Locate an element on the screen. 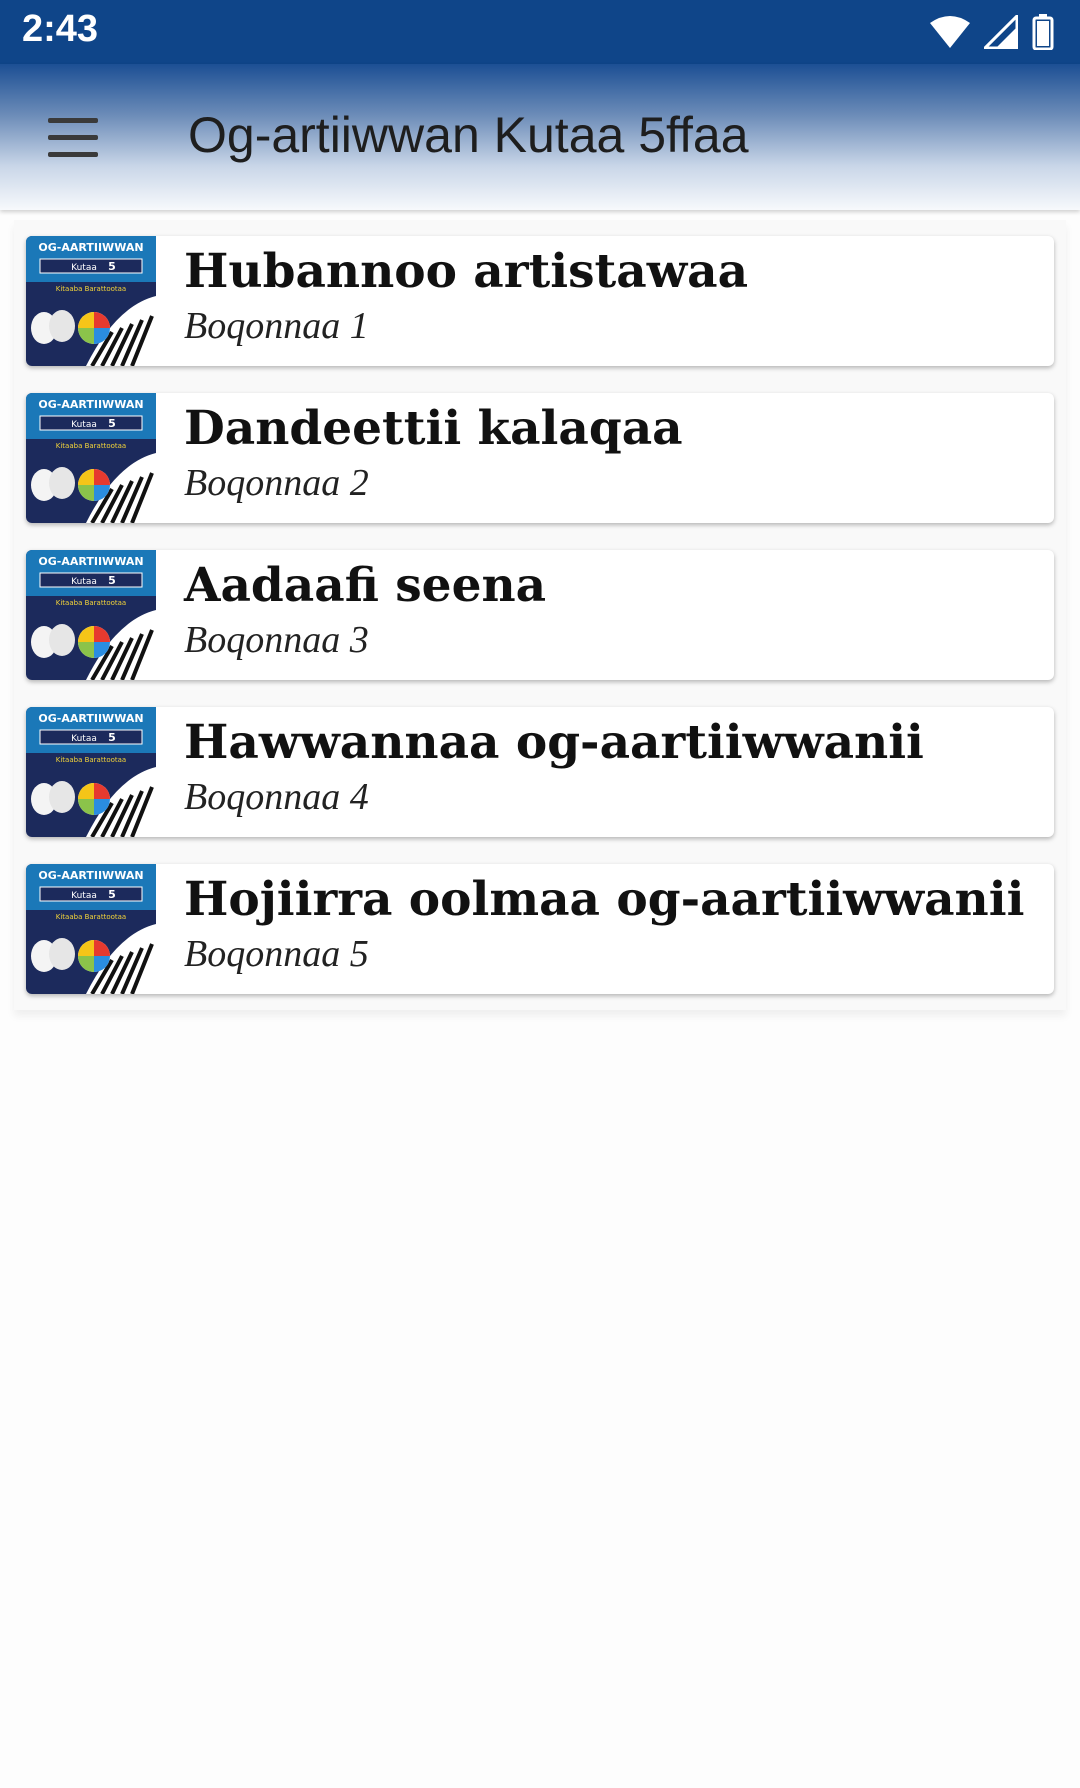  wifi-icon is located at coordinates (950, 32).